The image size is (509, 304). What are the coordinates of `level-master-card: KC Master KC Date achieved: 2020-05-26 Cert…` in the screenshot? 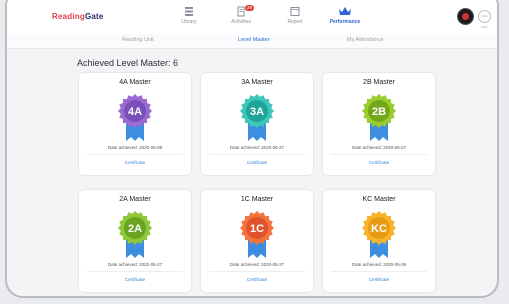 It's located at (379, 241).